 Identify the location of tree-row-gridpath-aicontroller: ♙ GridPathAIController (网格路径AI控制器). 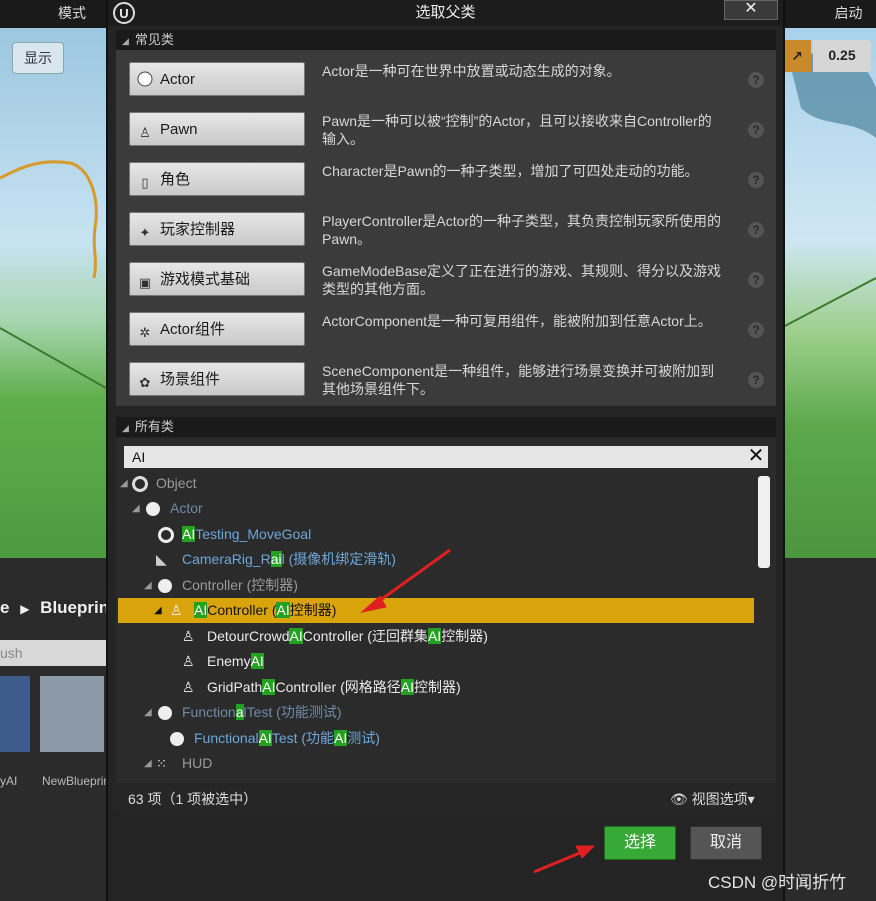
(436, 687).